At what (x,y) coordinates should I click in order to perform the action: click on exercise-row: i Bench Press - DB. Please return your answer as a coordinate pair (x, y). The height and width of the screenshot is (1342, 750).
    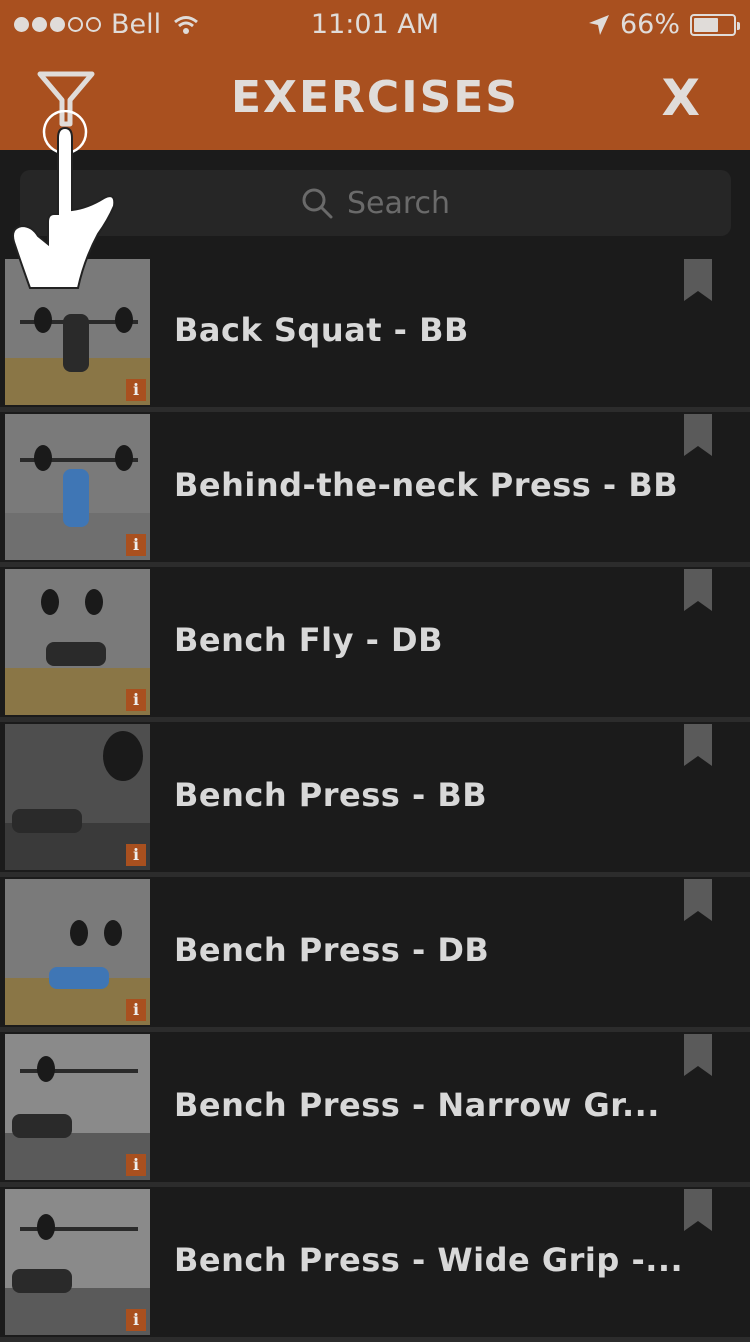
    Looking at the image, I should click on (375, 954).